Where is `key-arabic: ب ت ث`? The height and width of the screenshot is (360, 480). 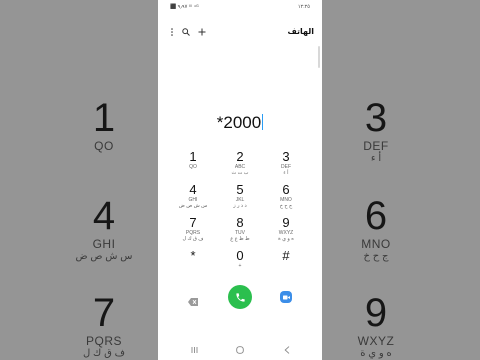 key-arabic: ب ت ث is located at coordinates (240, 173).